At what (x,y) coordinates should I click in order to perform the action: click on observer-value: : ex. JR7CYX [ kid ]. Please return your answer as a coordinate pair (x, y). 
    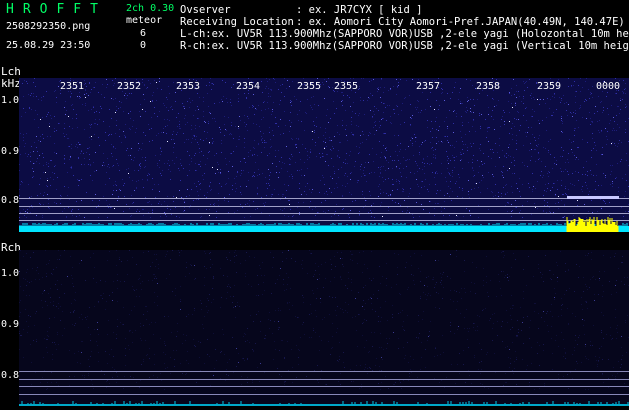
    Looking at the image, I should click on (359, 10).